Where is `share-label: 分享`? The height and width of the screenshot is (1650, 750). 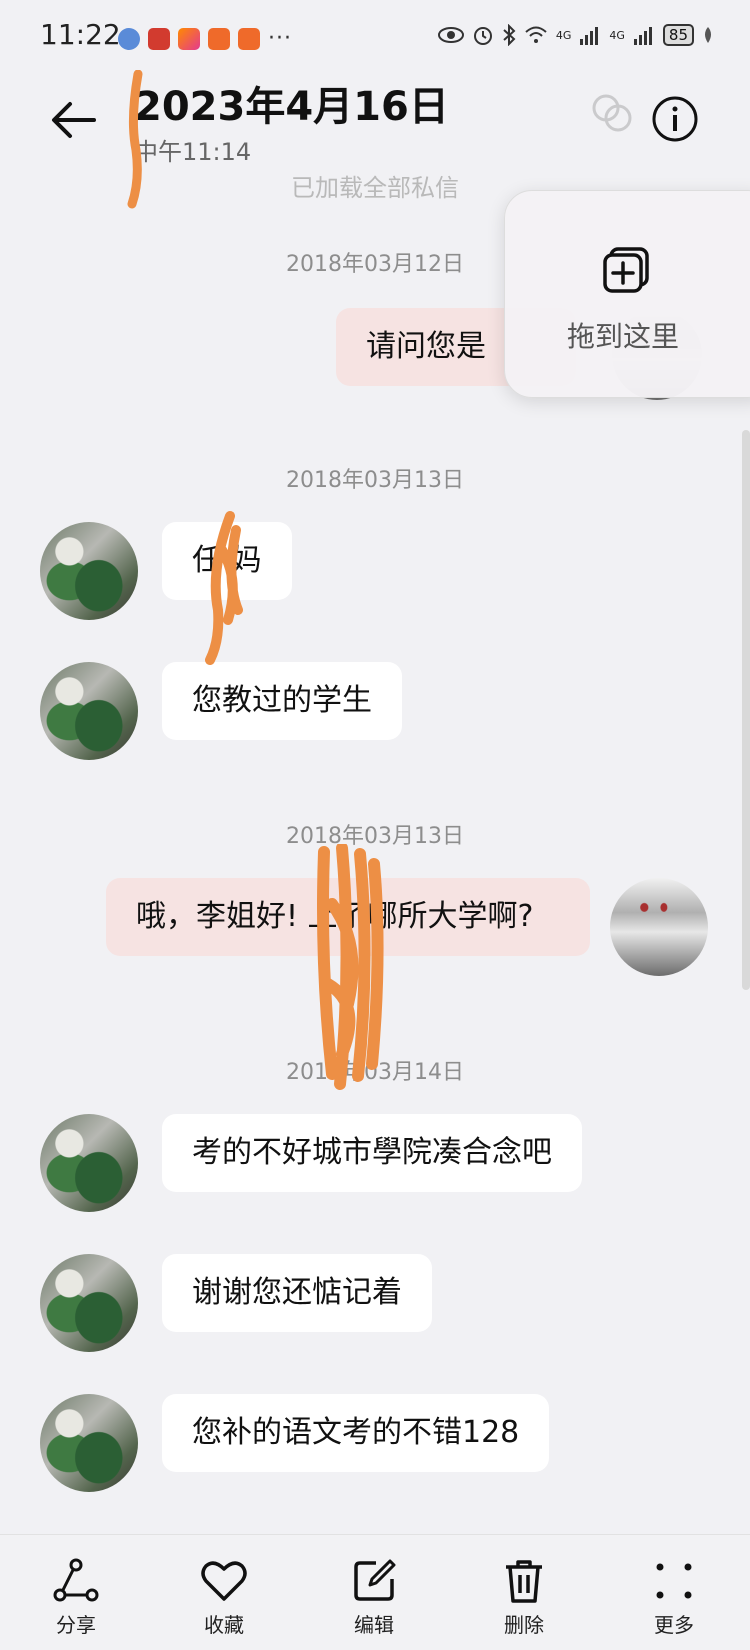
share-label: 分享 is located at coordinates (76, 1625).